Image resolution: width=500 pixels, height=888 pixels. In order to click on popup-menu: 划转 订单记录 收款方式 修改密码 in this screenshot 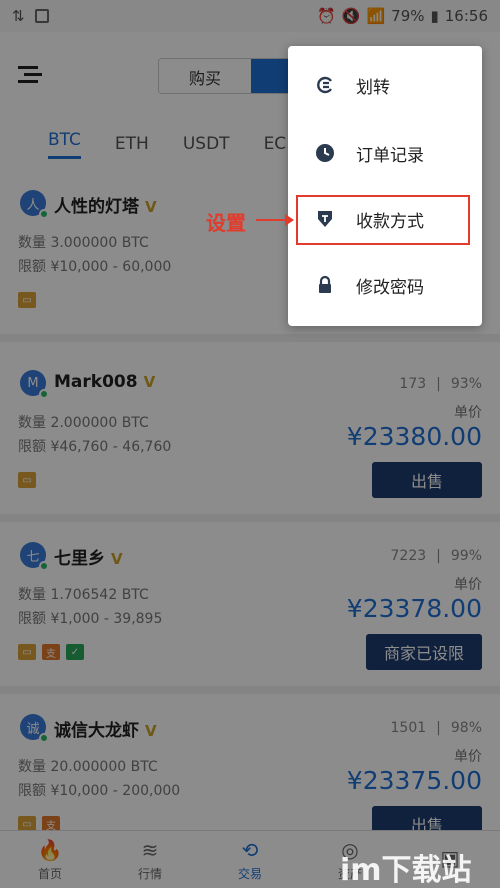, I will do `click(385, 186)`.